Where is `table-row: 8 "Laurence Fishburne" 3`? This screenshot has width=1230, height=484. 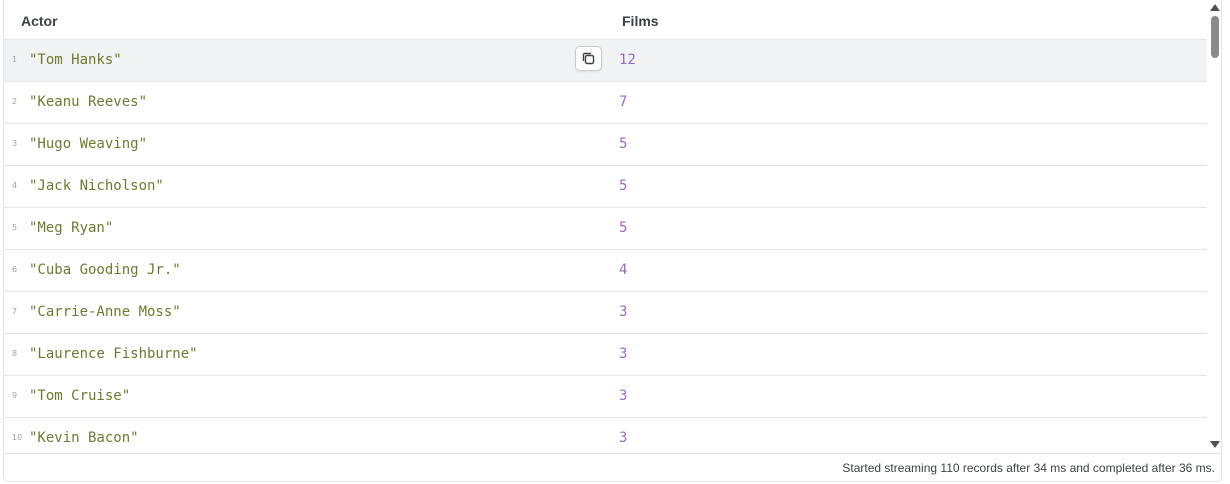 table-row: 8 "Laurence Fishburne" 3 is located at coordinates (605, 355).